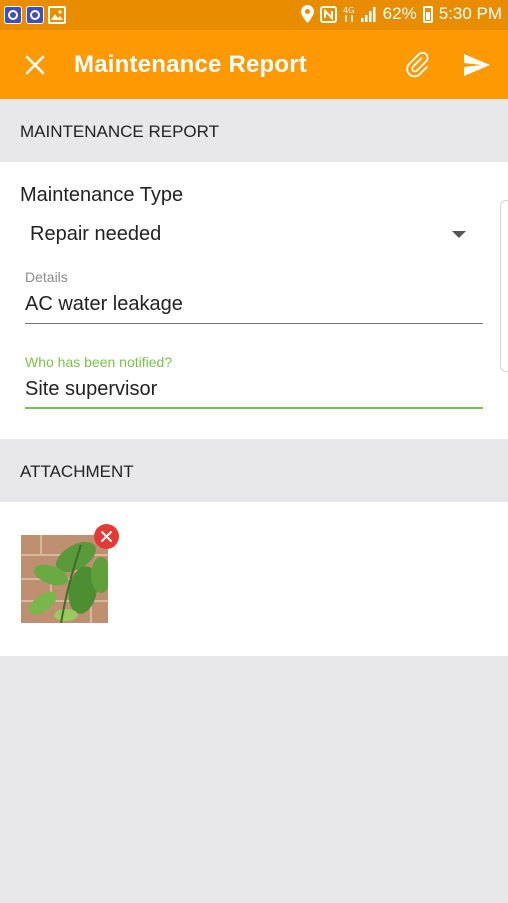 This screenshot has height=903, width=508. I want to click on details-label: Details, so click(46, 277).